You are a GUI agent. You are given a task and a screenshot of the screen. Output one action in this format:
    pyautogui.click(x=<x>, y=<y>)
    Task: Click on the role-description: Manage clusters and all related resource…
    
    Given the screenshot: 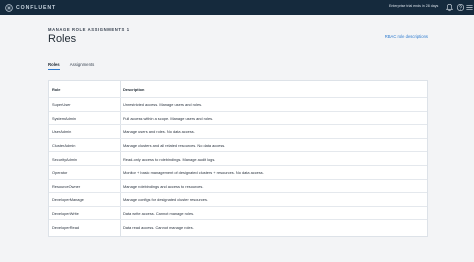 What is the action you would take?
    pyautogui.click(x=174, y=146)
    